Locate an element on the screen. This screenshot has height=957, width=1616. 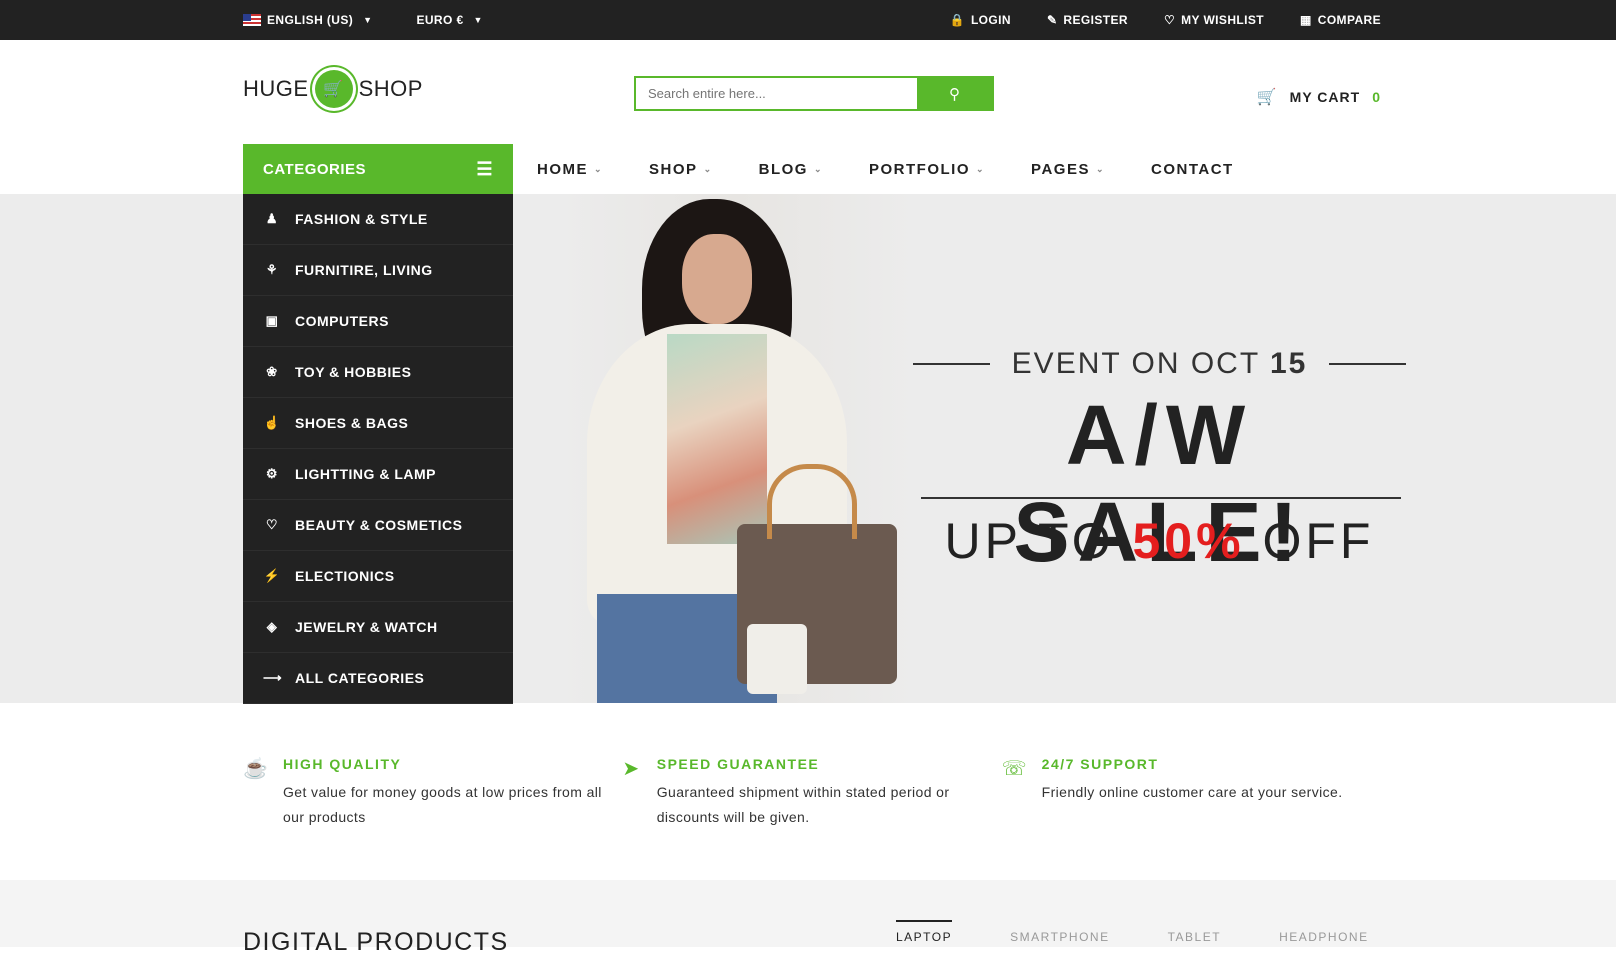
category-all: ⟶ ALL CATEGORIES is located at coordinates (378, 678).